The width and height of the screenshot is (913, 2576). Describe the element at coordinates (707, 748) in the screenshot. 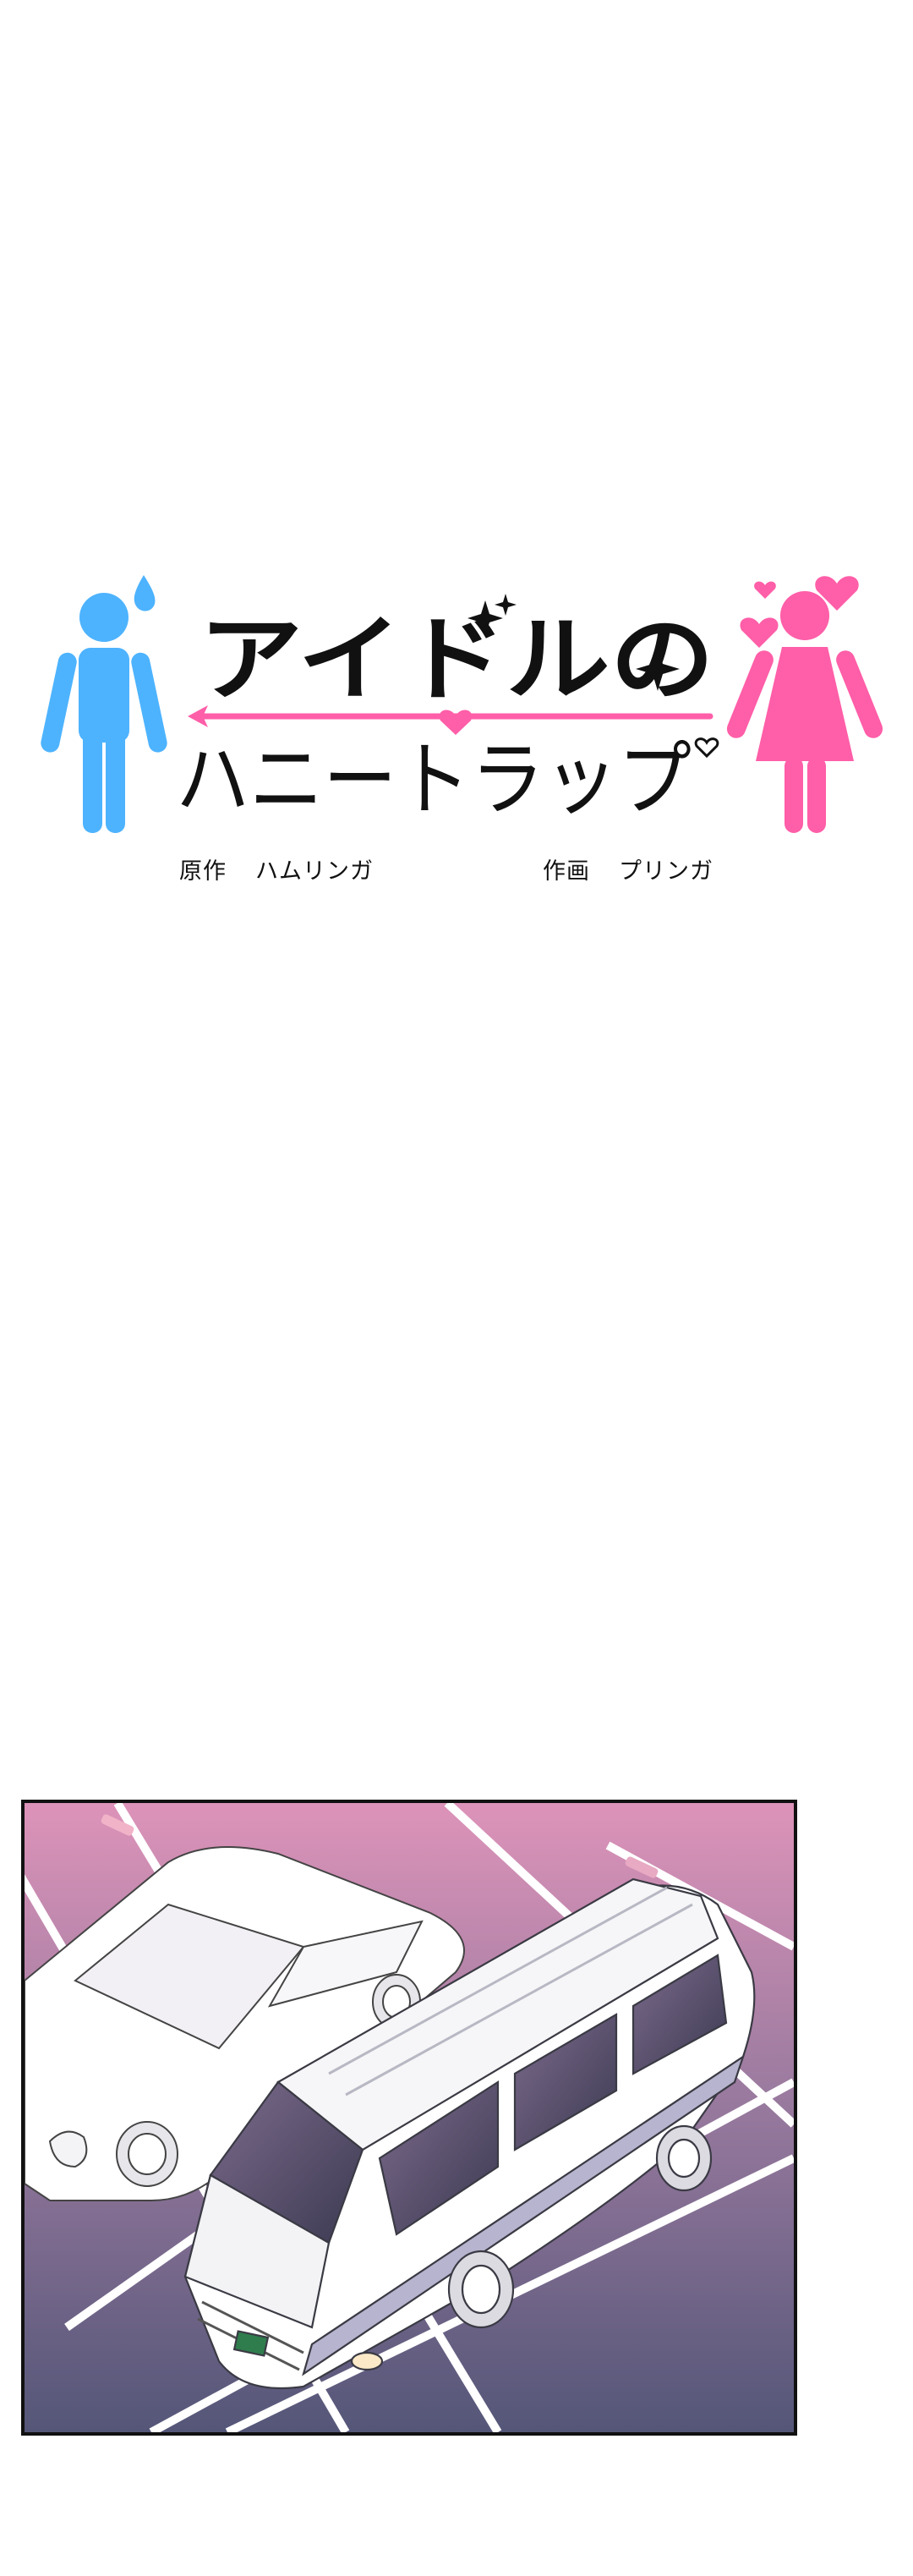

I see `heart-icon` at that location.